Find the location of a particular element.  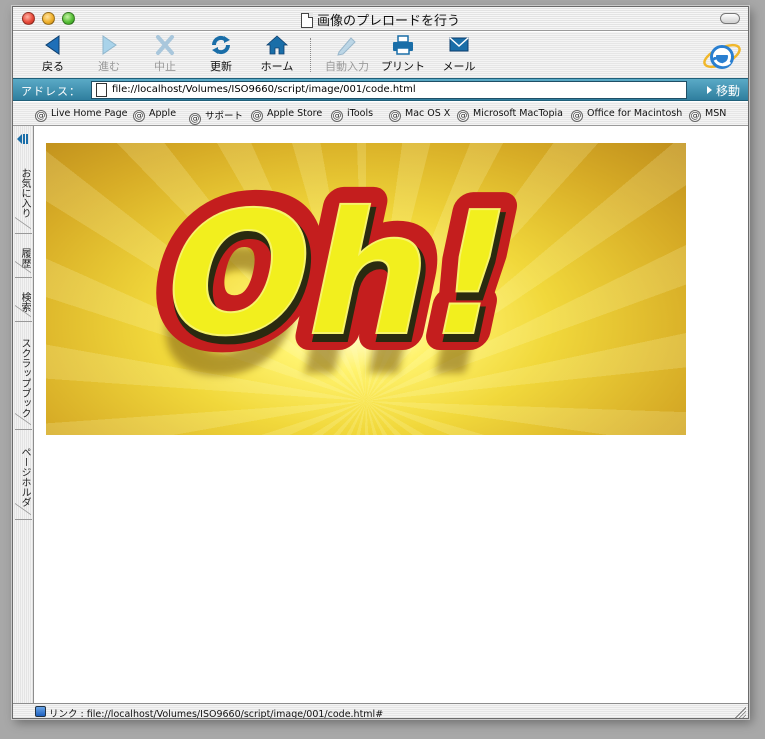

tab-search: 検索 is located at coordinates (23, 302).